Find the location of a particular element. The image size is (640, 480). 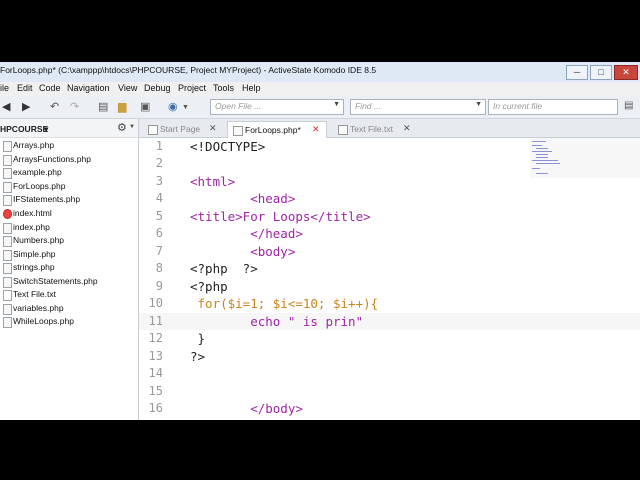

menu-view: View is located at coordinates (127, 88).